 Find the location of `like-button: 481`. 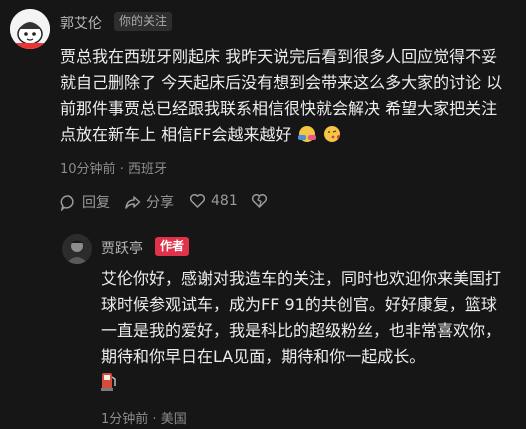

like-button: 481 is located at coordinates (213, 200).